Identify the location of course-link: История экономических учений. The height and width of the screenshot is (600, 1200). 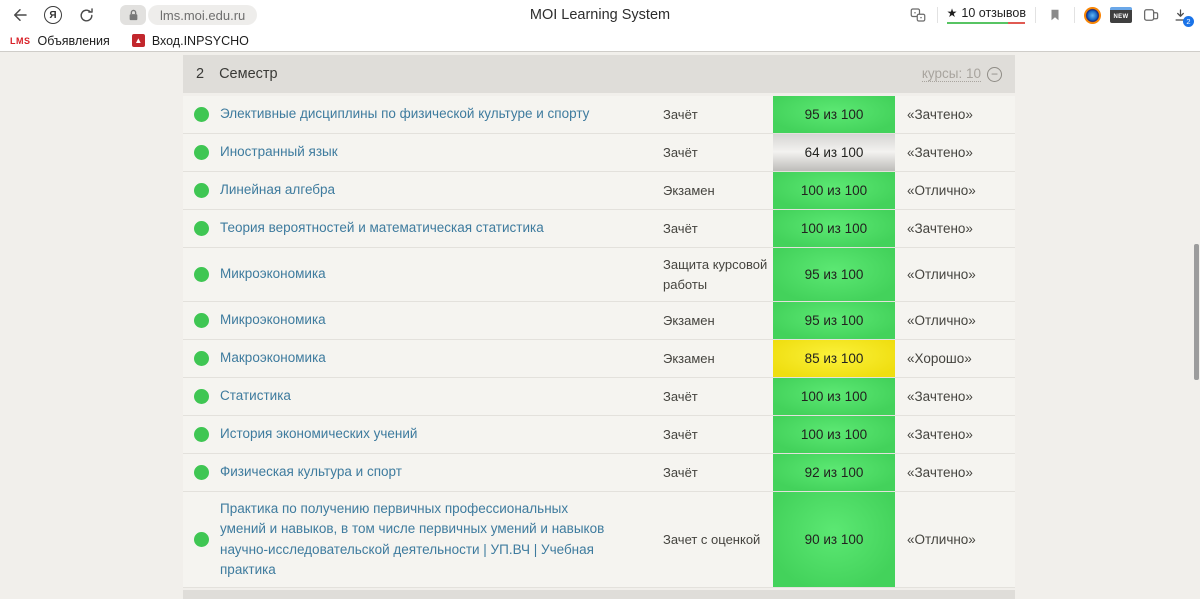
(318, 434).